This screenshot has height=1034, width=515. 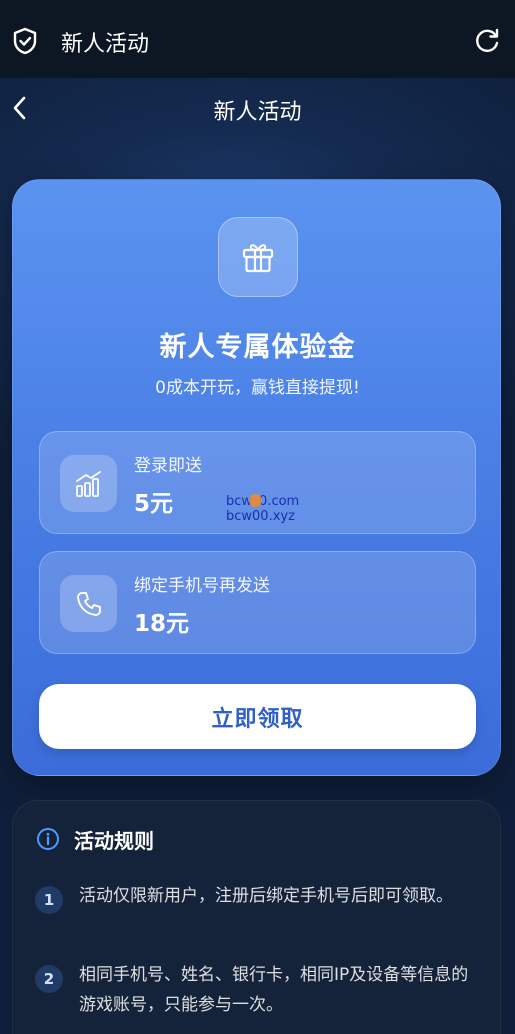 What do you see at coordinates (257, 347) in the screenshot?
I see `promo-headline: 新人专属体验金` at bounding box center [257, 347].